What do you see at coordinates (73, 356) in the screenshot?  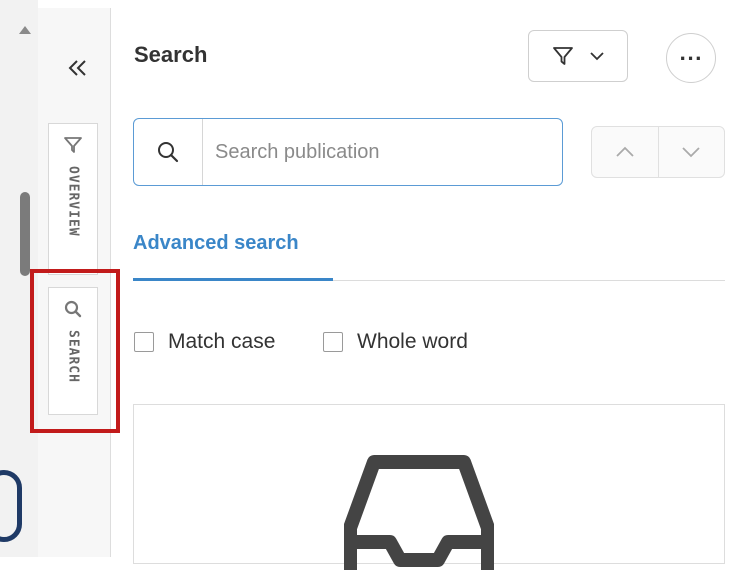 I see `rail-tab-search-label: SEARCH` at bounding box center [73, 356].